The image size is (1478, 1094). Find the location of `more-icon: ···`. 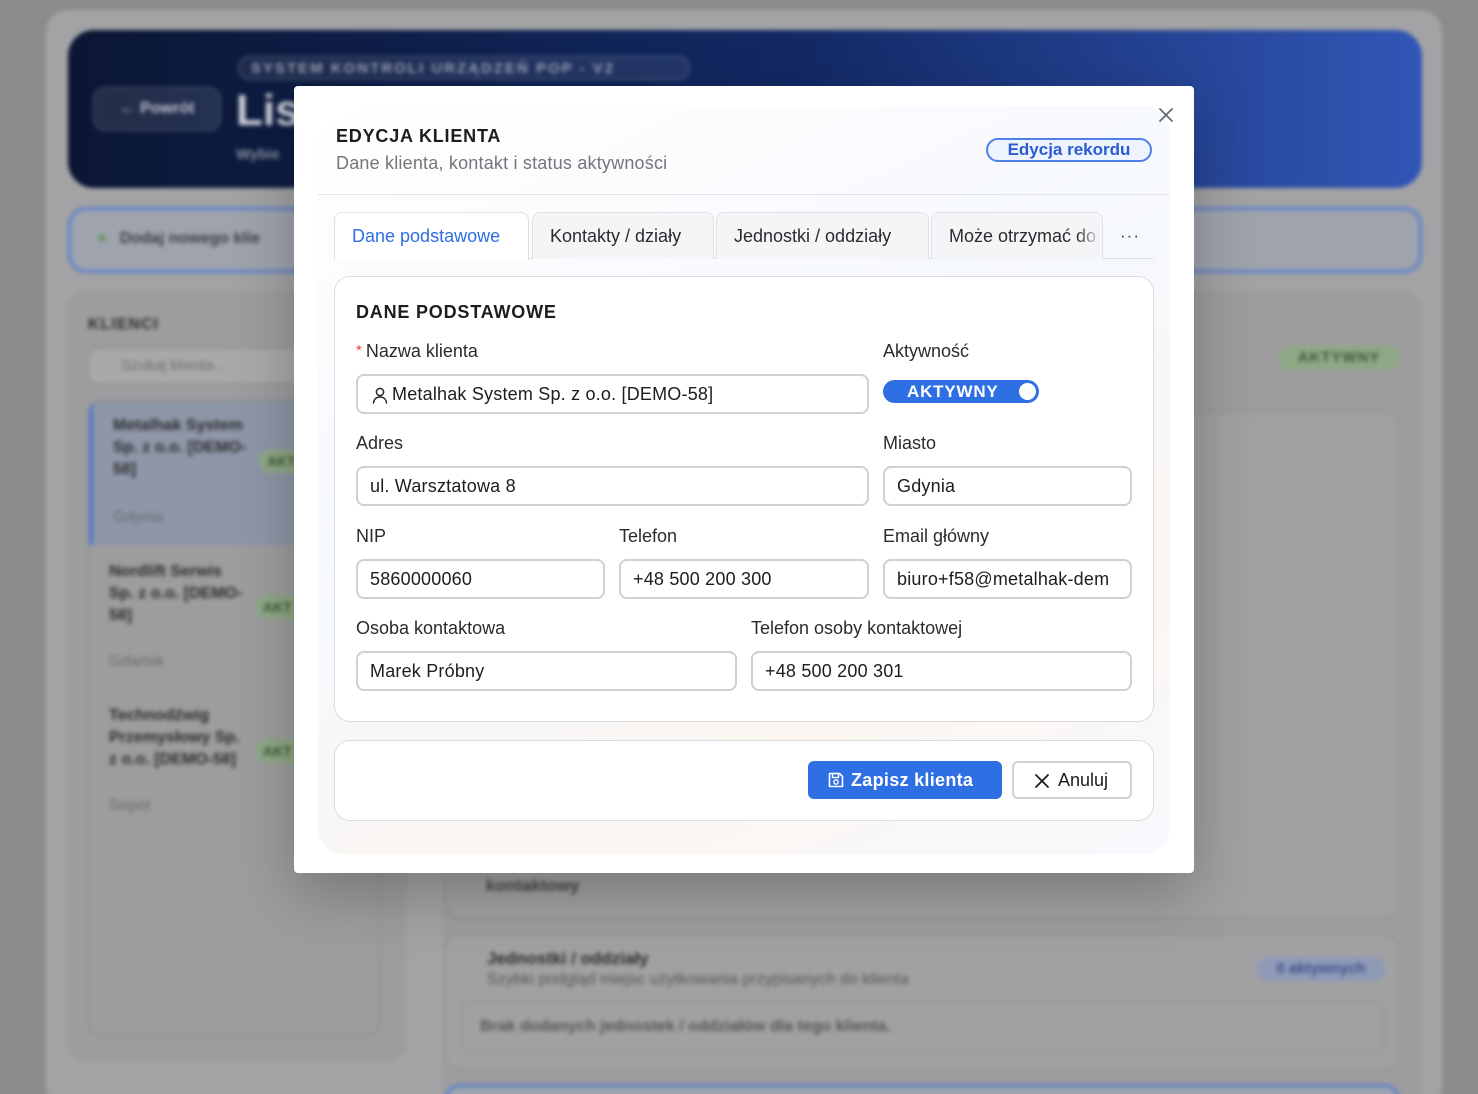

more-icon: ··· is located at coordinates (1130, 237).